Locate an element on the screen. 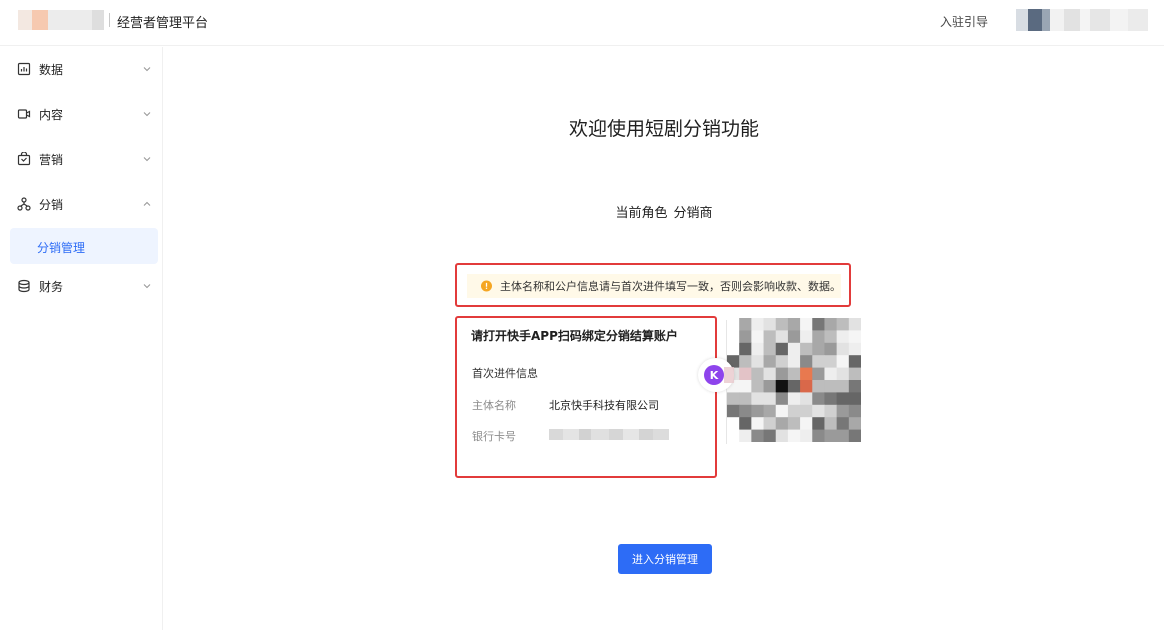 The height and width of the screenshot is (630, 1164). bag-icon is located at coordinates (24, 159).